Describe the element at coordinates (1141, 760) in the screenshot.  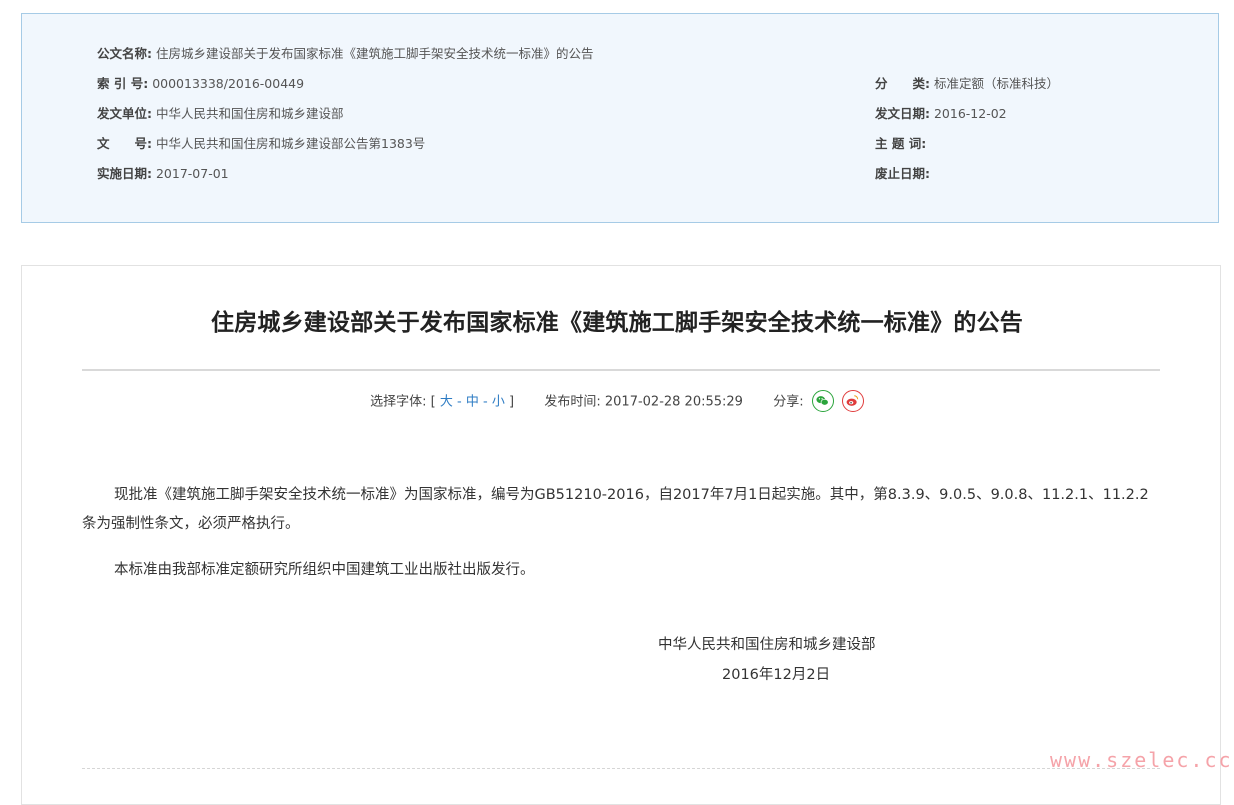
I see `watermark: www.szelec.cc` at that location.